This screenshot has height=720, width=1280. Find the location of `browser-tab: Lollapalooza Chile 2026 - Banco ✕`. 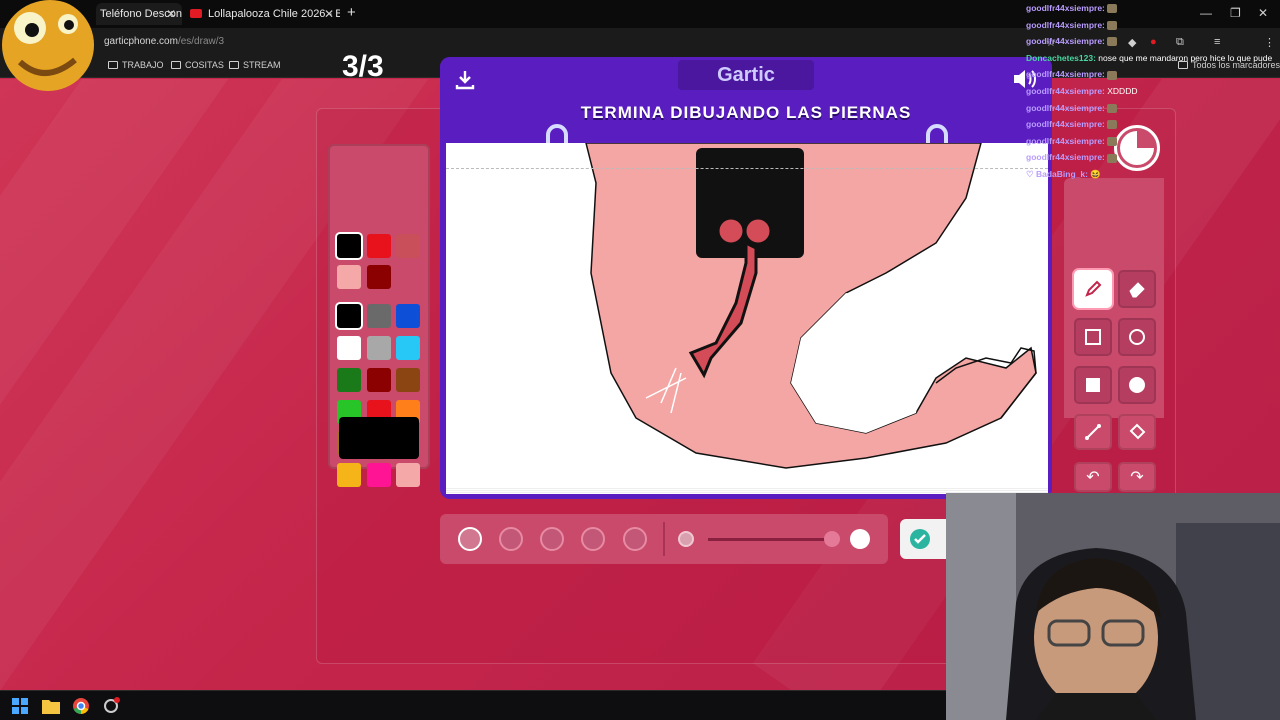

browser-tab: Lollapalooza Chile 2026 - Banco ✕ is located at coordinates (263, 14).